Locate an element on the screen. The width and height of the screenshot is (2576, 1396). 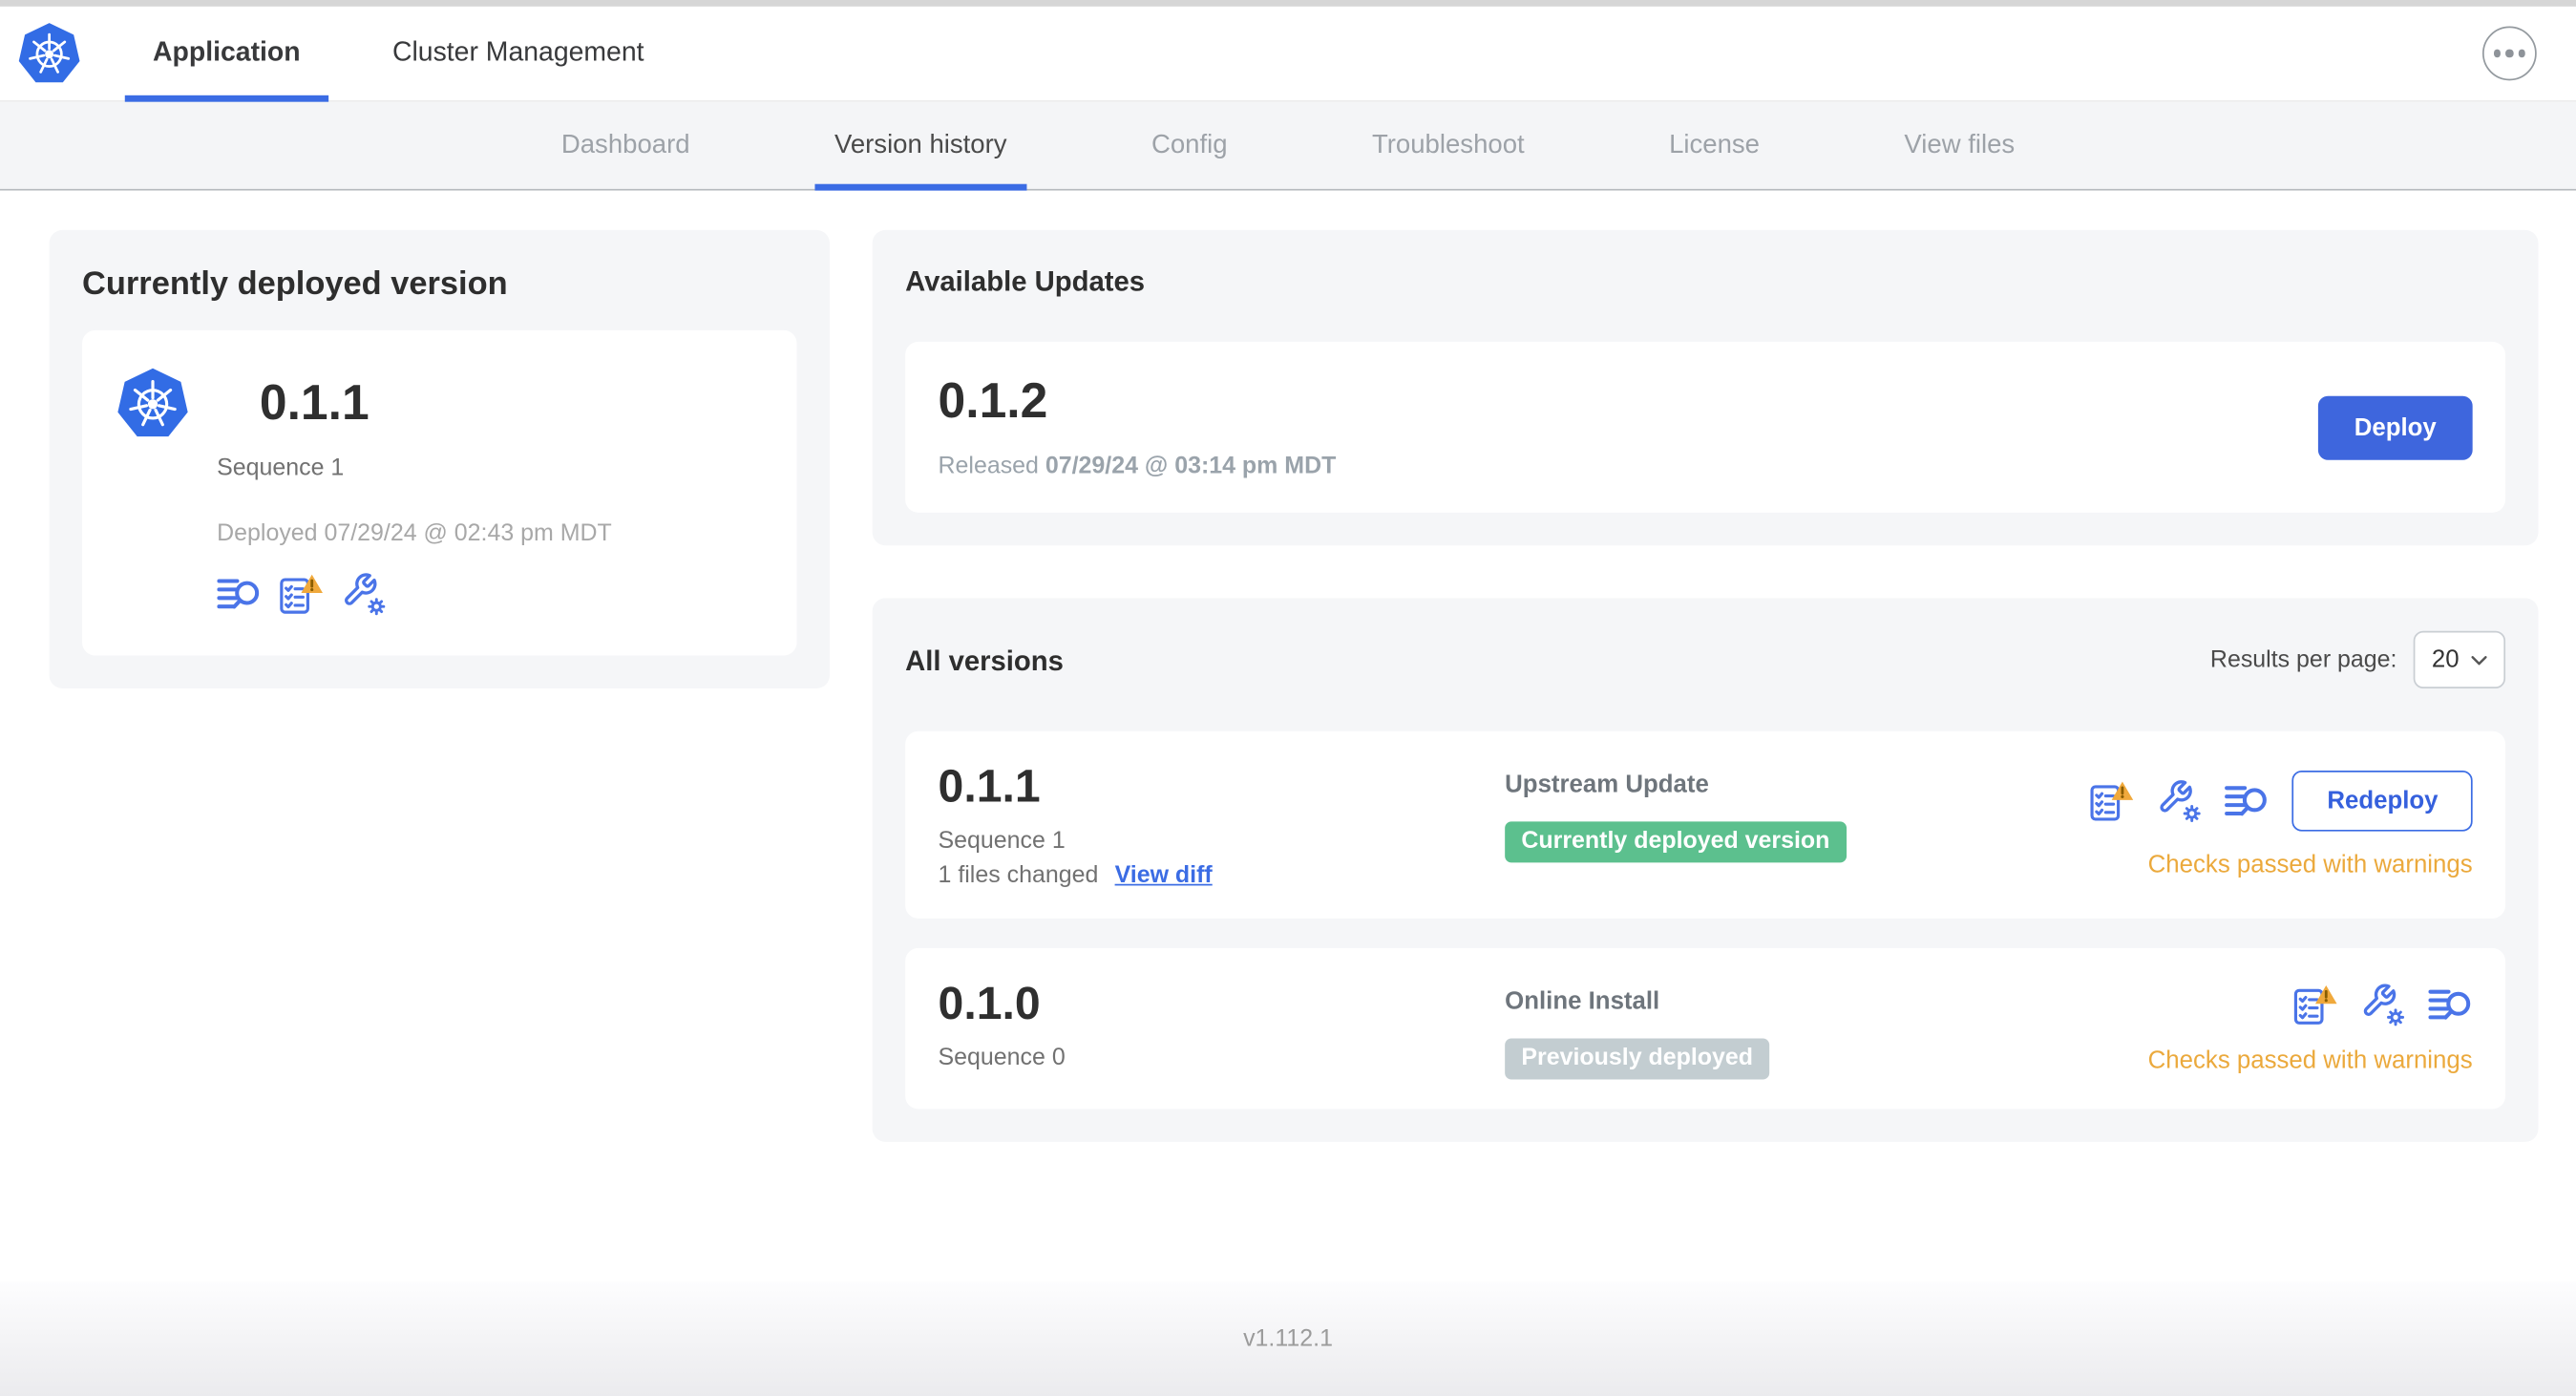
app-footer: v1.112.1 is located at coordinates (1288, 1338).